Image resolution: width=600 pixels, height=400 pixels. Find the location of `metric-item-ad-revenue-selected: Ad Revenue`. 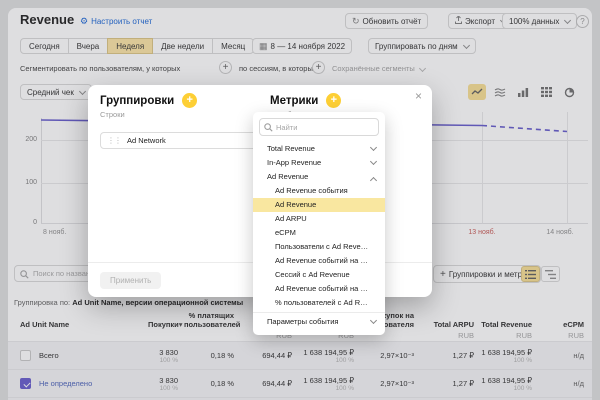

metric-item-ad-revenue-selected: Ad Revenue is located at coordinates (319, 205).